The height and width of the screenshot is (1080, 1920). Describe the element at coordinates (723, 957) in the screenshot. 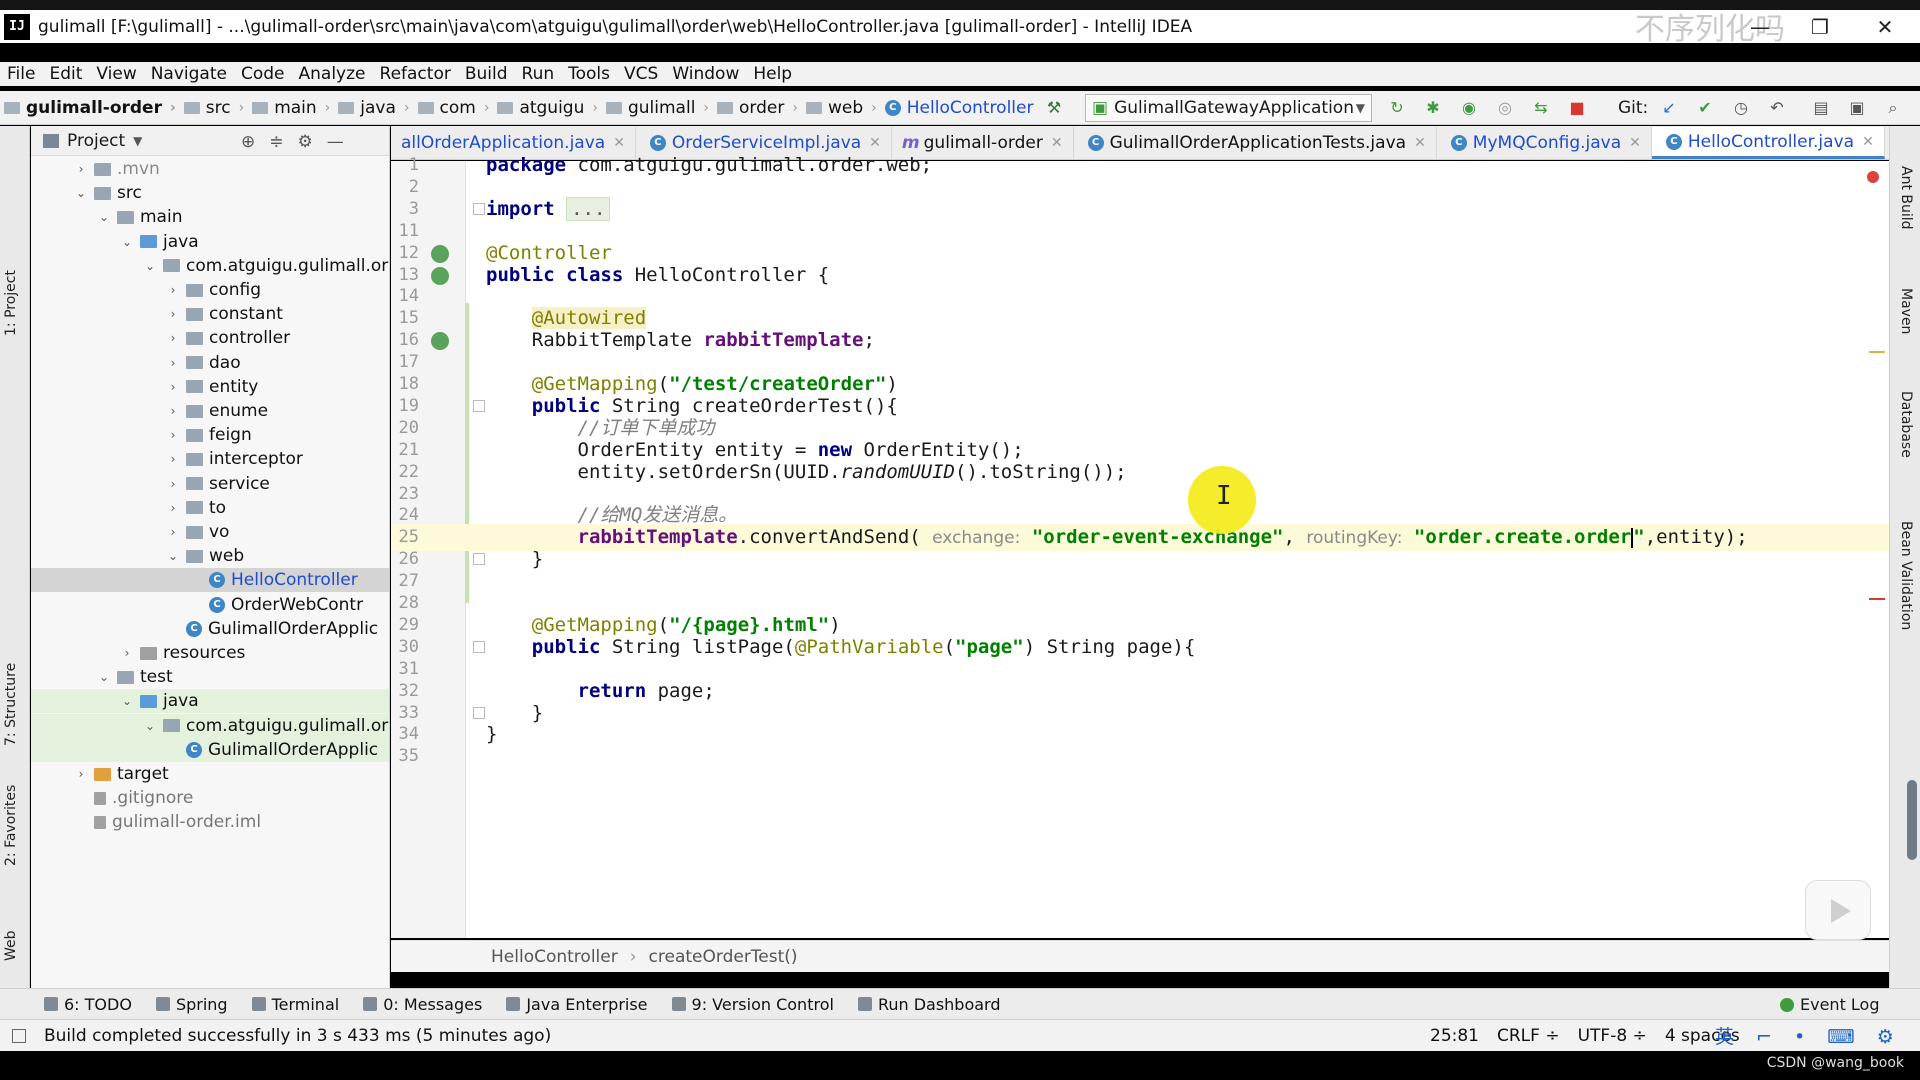

I see `breadcrumb-method: createOrderTest()` at that location.